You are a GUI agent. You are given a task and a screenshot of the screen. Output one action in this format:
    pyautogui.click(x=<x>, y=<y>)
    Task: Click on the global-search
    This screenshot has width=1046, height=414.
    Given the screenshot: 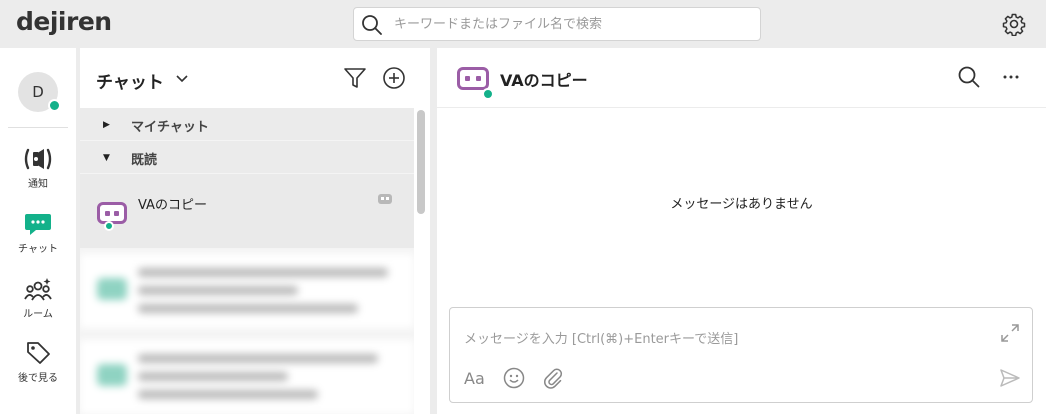 What is the action you would take?
    pyautogui.click(x=557, y=24)
    